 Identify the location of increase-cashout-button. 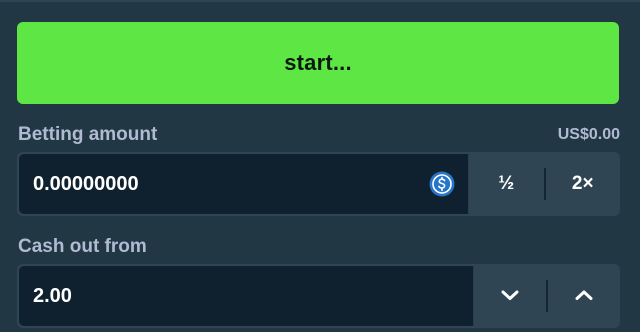
(584, 296).